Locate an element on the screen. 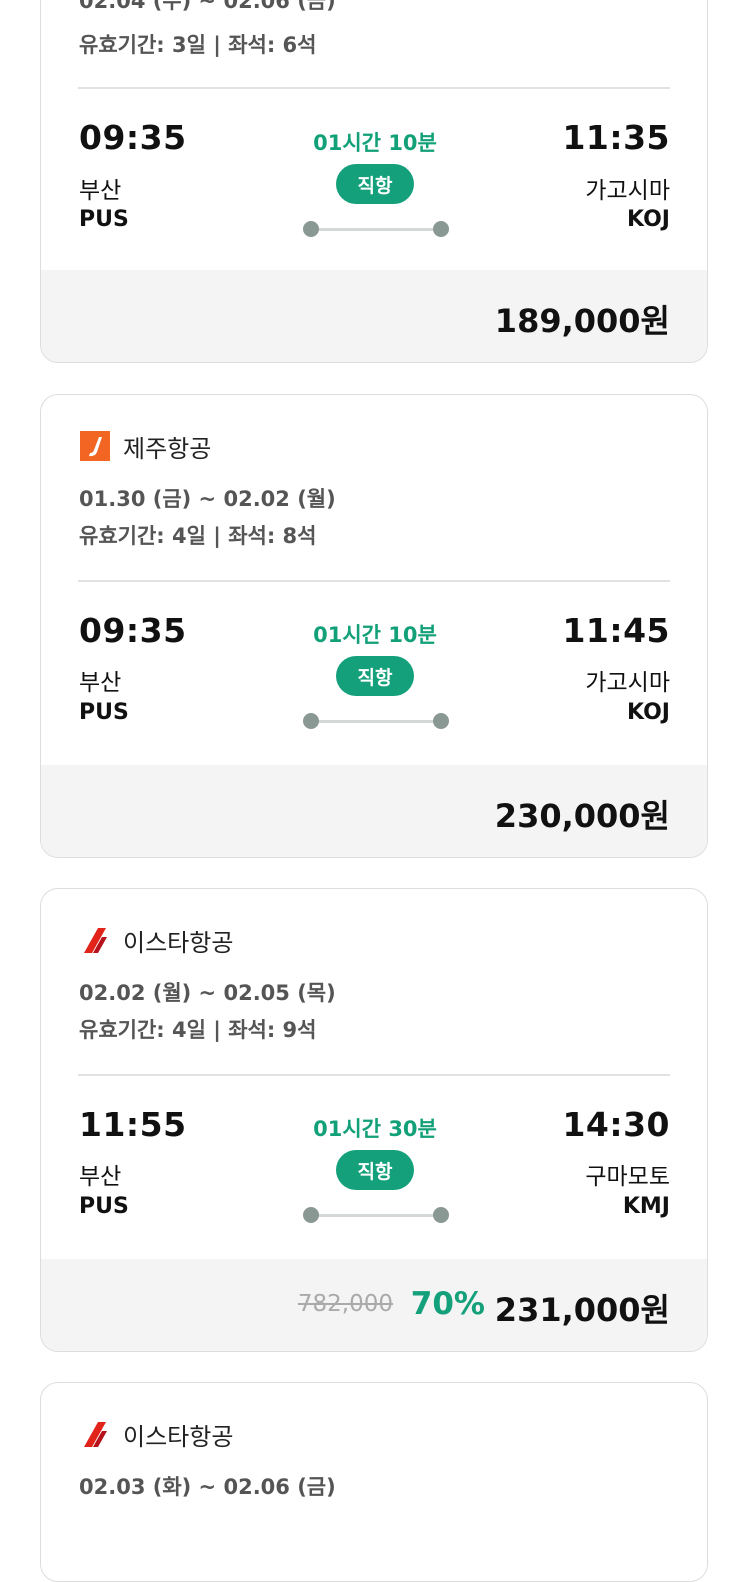  price: 189,000원 is located at coordinates (582, 321).